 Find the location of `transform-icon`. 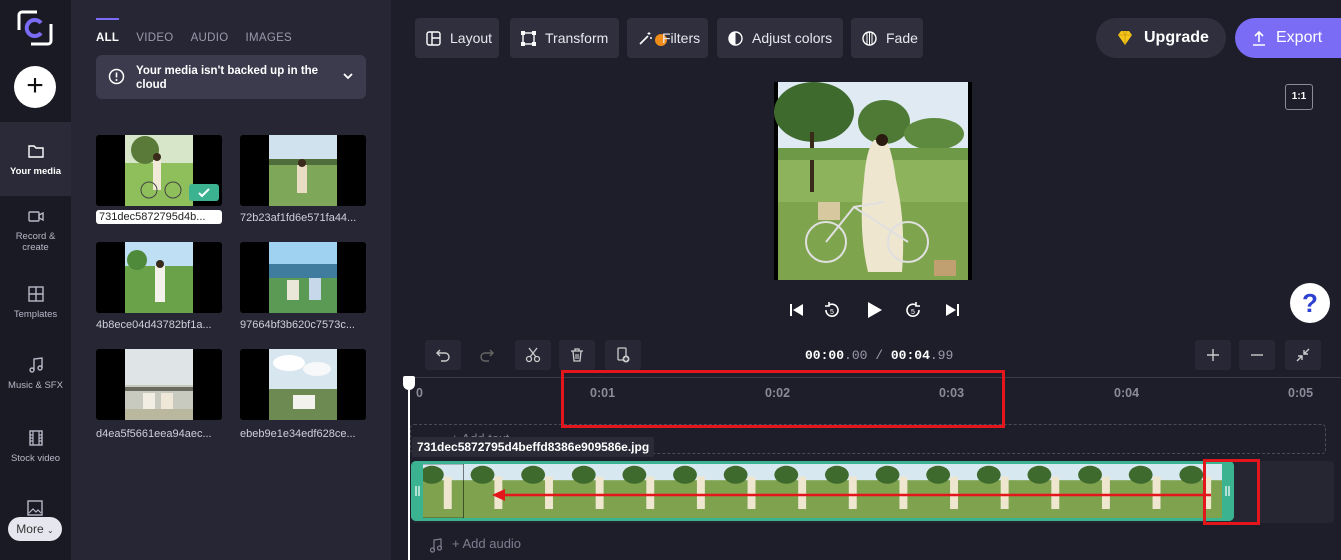

transform-icon is located at coordinates (528, 38).